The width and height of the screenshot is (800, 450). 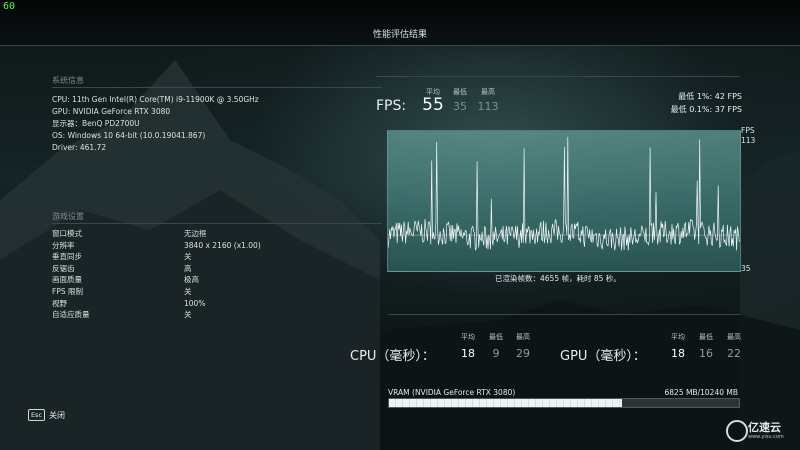 I want to click on fps-low-0.1-percent: 最低 0.1%: 37 FPS, so click(x=706, y=109).